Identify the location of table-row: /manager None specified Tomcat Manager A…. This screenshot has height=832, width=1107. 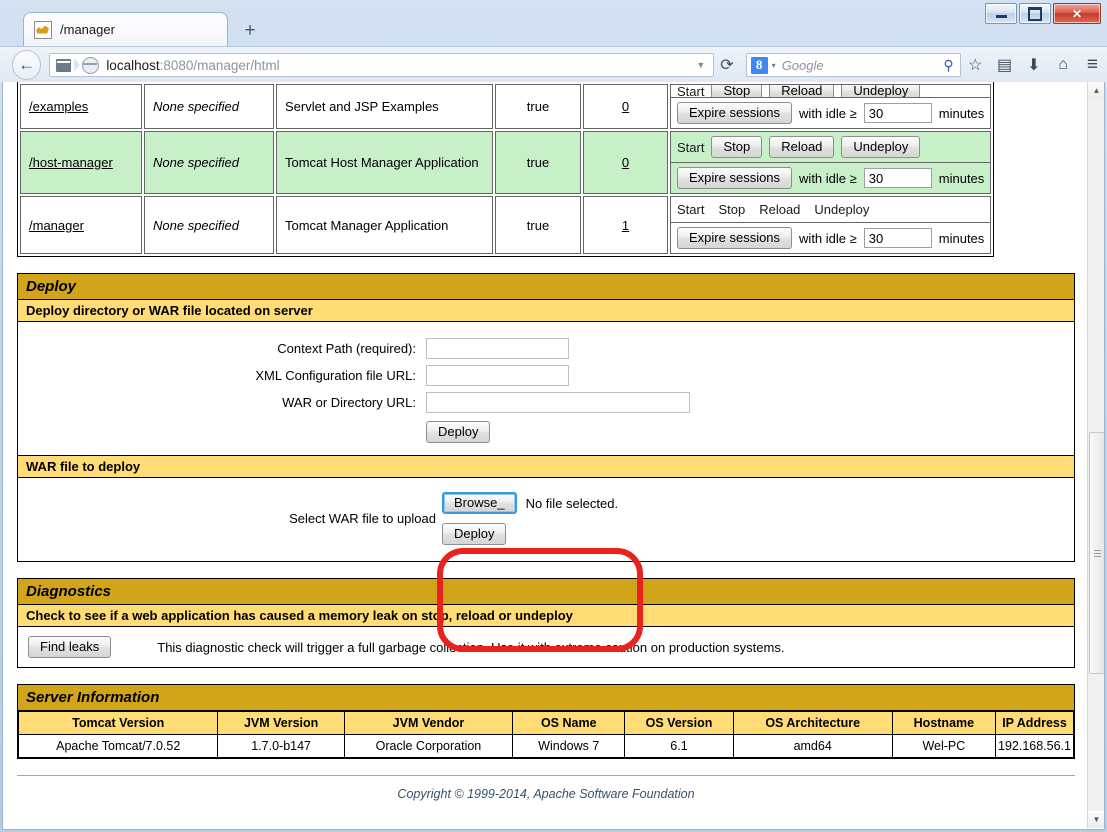
(506, 225).